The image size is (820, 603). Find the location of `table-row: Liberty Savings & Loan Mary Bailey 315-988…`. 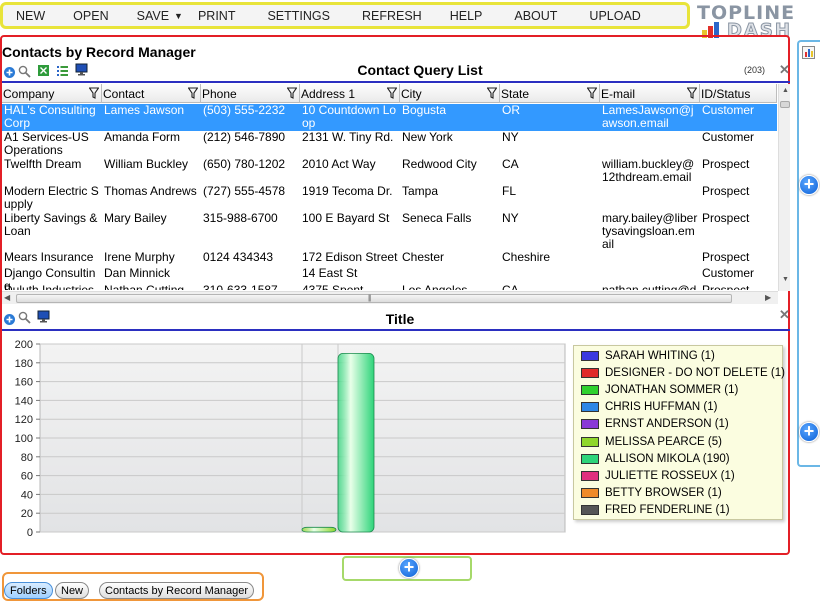

table-row: Liberty Savings & Loan Mary Bailey 315-988… is located at coordinates (389, 231).